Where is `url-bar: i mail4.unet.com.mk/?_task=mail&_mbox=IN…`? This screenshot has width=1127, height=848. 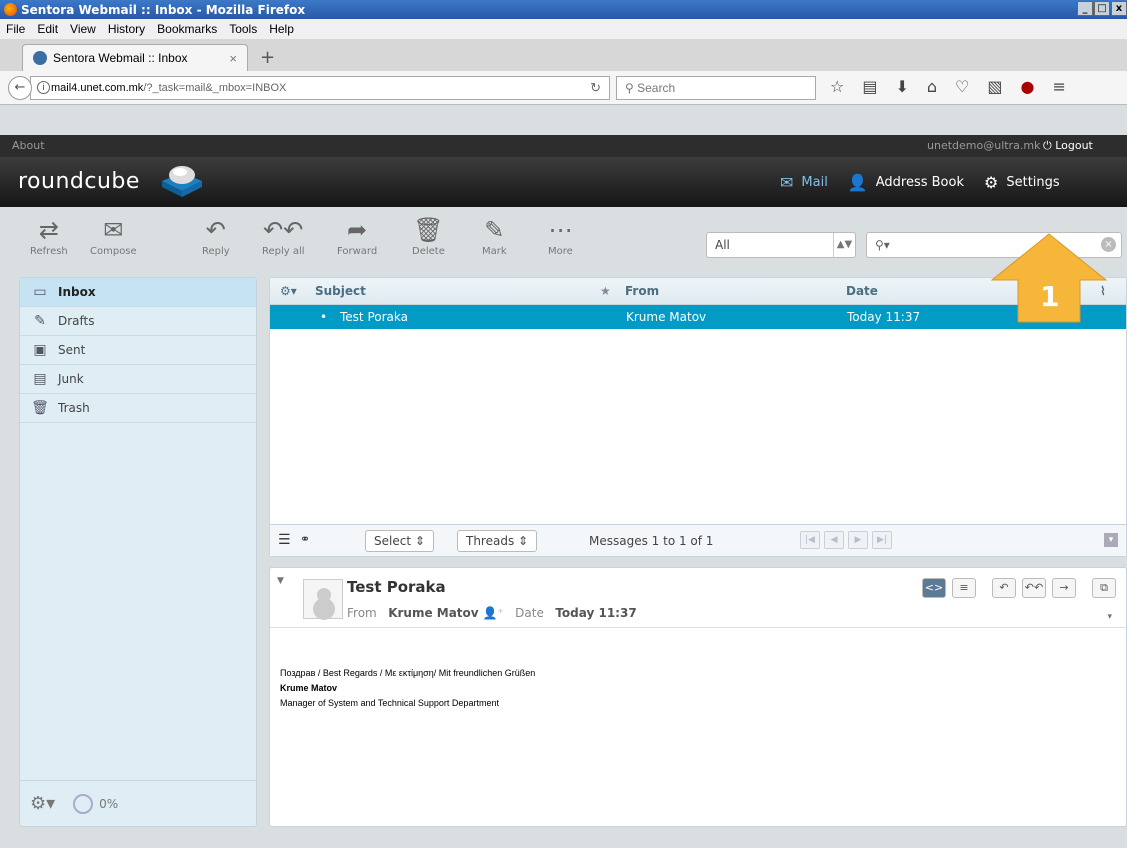
url-bar: i mail4.unet.com.mk/?_task=mail&_mbox=IN… is located at coordinates (320, 88).